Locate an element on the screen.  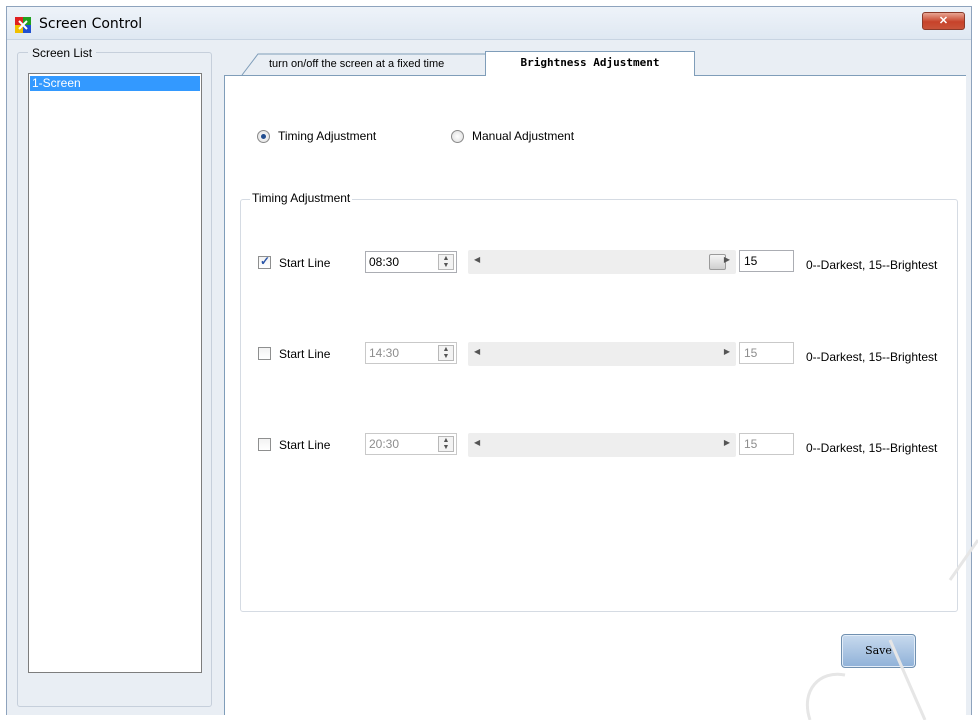
manual-adjustment-radio is located at coordinates (457, 136).